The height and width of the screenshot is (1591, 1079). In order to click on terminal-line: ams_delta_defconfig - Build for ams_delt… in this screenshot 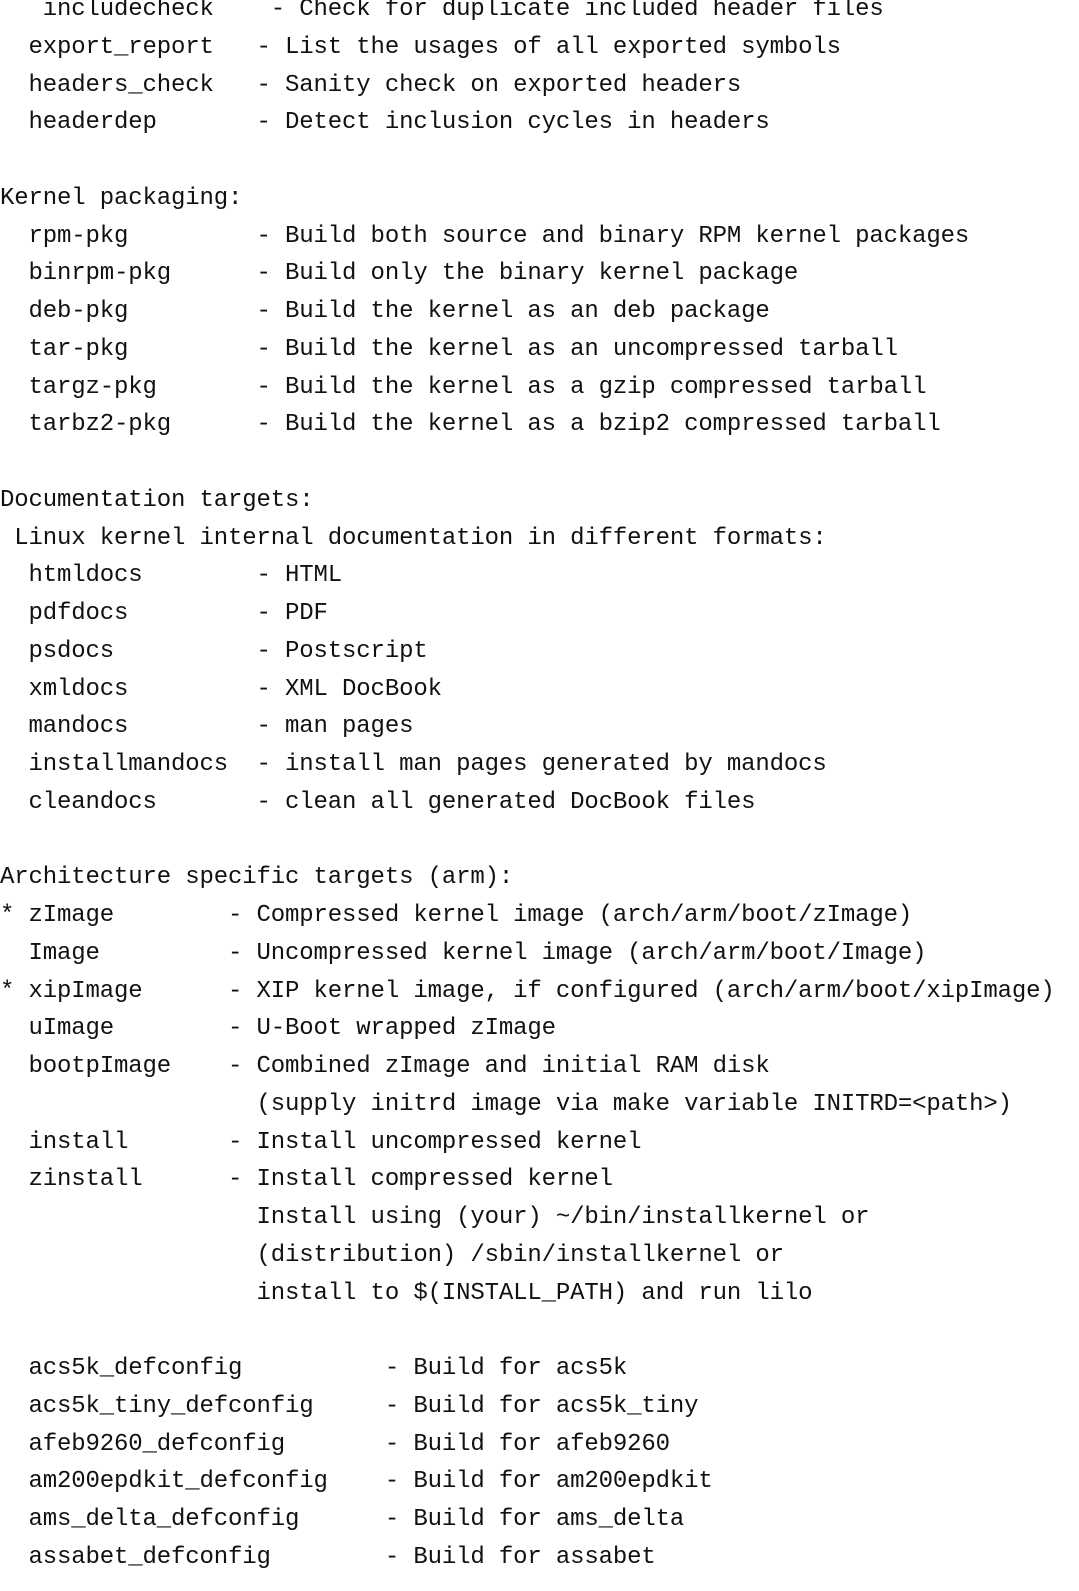, I will do `click(342, 1519)`.